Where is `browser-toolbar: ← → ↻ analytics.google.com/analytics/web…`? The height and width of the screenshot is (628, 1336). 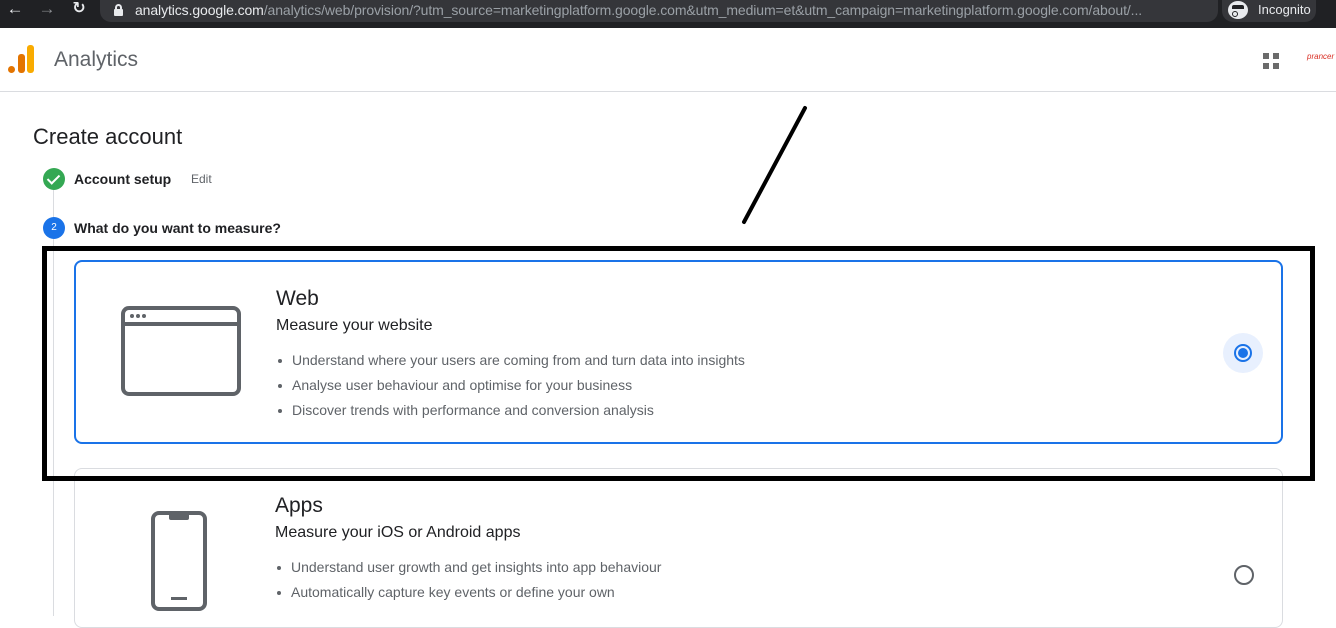 browser-toolbar: ← → ↻ analytics.google.com/analytics/web… is located at coordinates (668, 14).